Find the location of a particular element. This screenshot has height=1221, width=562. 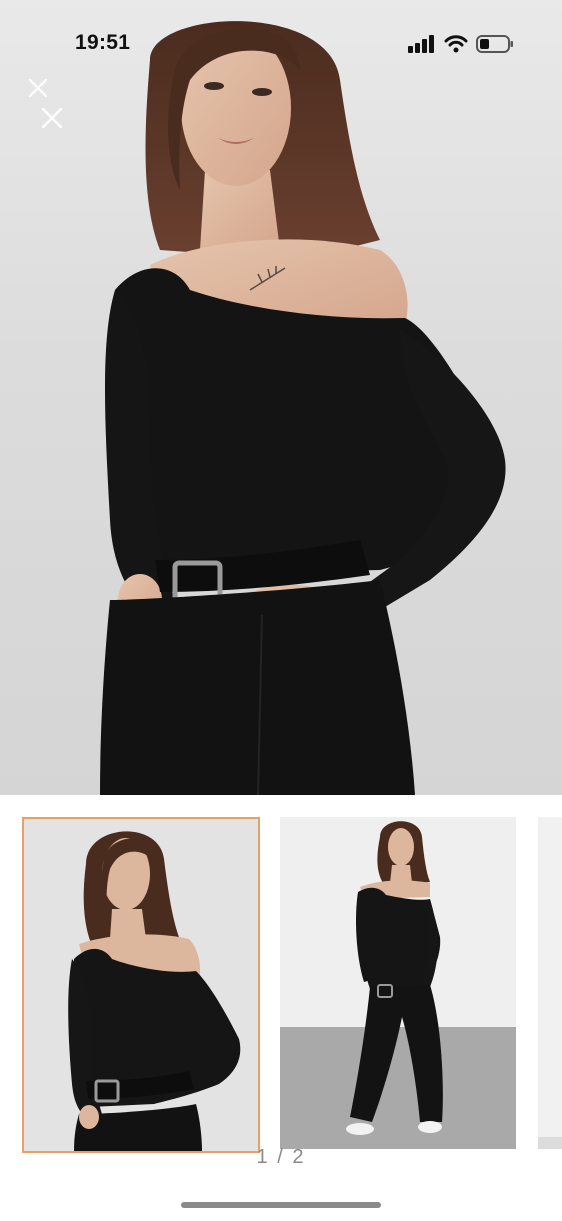

status-icons is located at coordinates (461, 46).